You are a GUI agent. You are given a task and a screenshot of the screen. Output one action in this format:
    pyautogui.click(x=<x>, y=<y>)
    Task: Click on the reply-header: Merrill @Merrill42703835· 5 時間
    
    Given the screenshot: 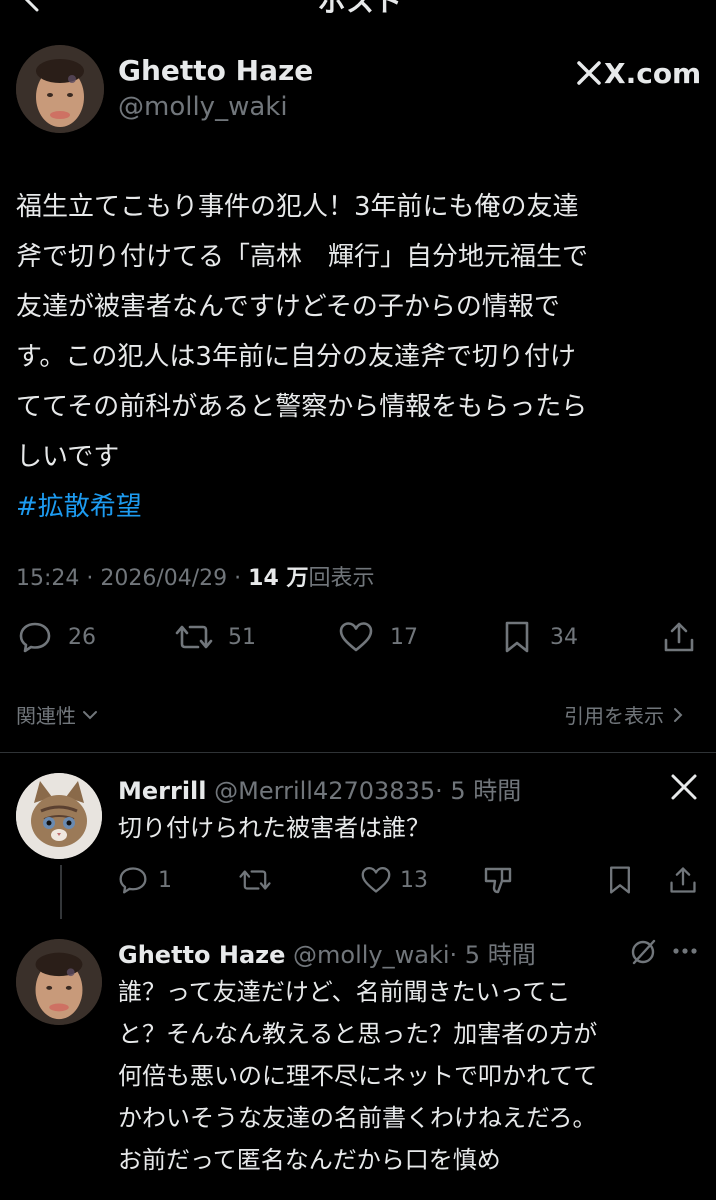 What is the action you would take?
    pyautogui.click(x=319, y=788)
    